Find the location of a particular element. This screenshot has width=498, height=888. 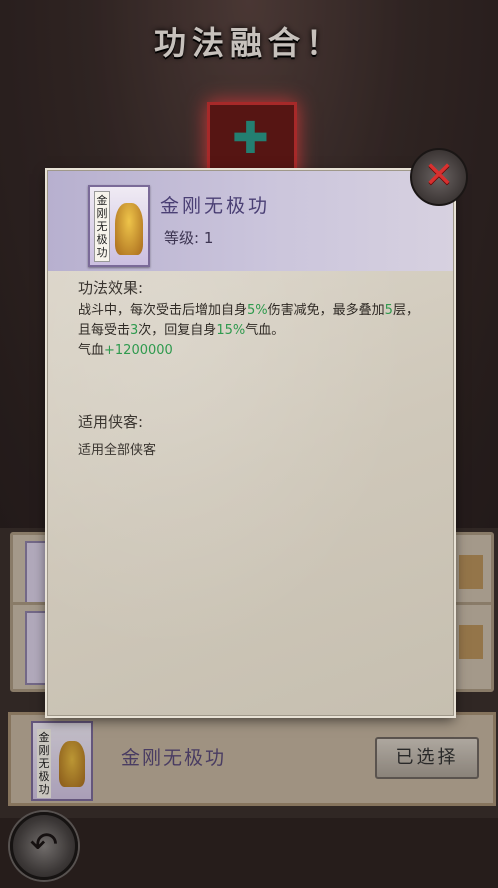

skill-level: 等级: 1 is located at coordinates (189, 238).